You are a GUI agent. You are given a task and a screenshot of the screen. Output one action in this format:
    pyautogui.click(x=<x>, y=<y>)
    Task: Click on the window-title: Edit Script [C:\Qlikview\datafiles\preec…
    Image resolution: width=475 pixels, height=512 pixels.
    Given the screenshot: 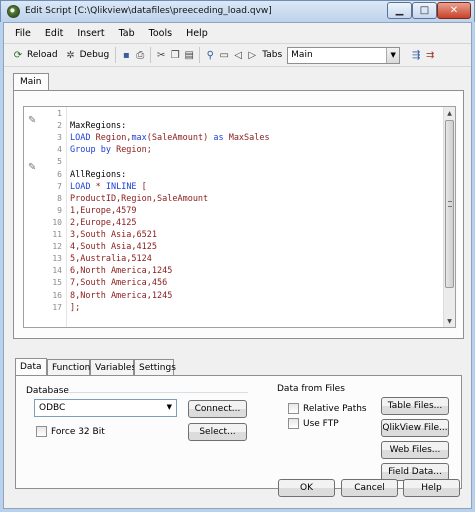 What is the action you would take?
    pyautogui.click(x=148, y=11)
    